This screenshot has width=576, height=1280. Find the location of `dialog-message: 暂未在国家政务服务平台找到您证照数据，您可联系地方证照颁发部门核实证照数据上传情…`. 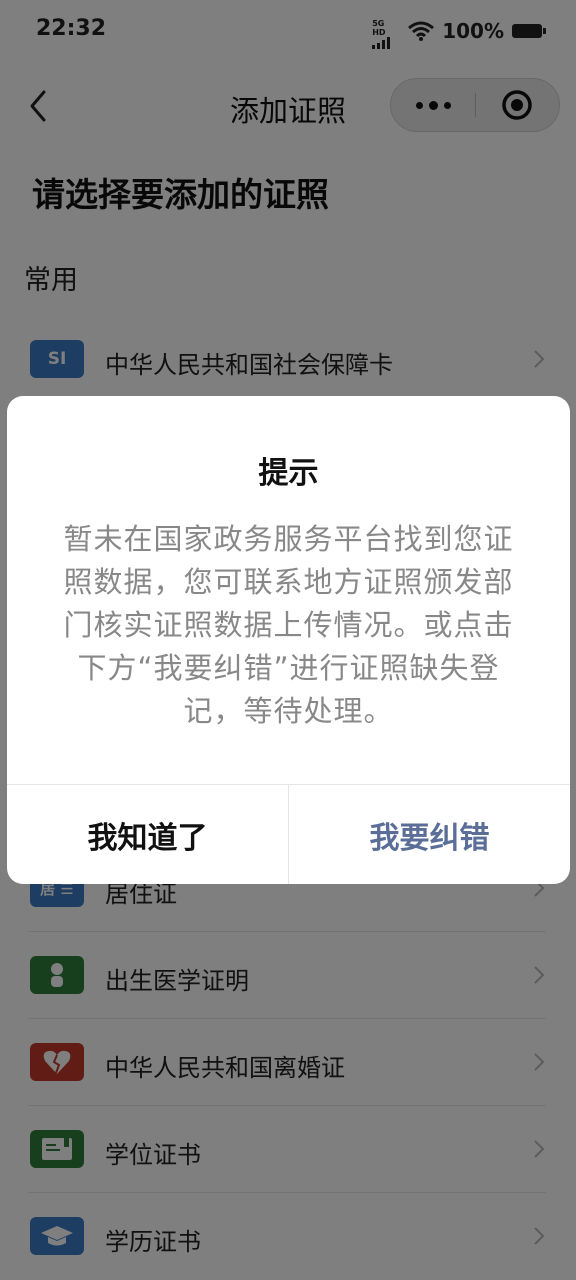

dialog-message: 暂未在国家政务服务平台找到您证照数据，您可联系地方证照颁发部门核实证照数据上传情… is located at coordinates (288, 625).